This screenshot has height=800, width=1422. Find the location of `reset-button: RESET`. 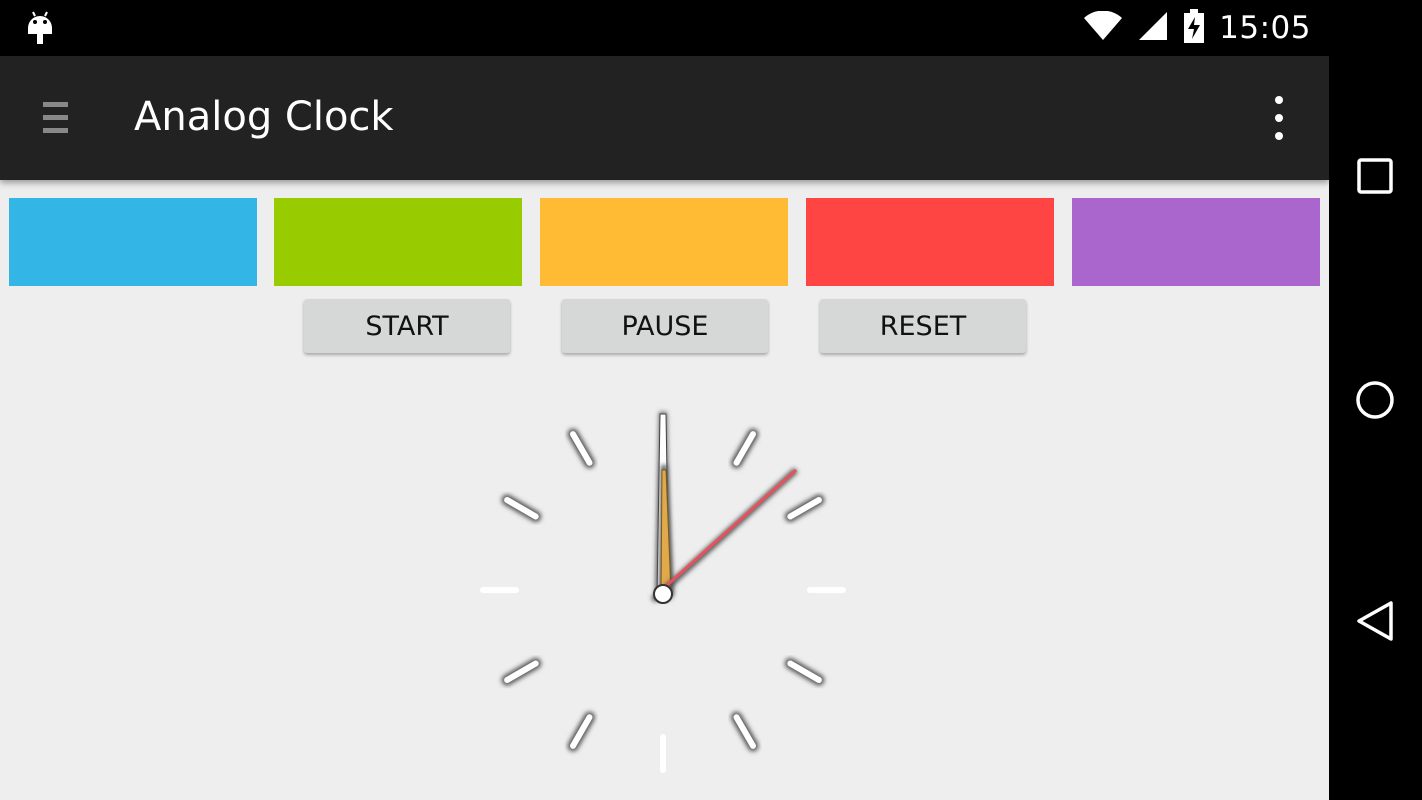

reset-button: RESET is located at coordinates (923, 326).